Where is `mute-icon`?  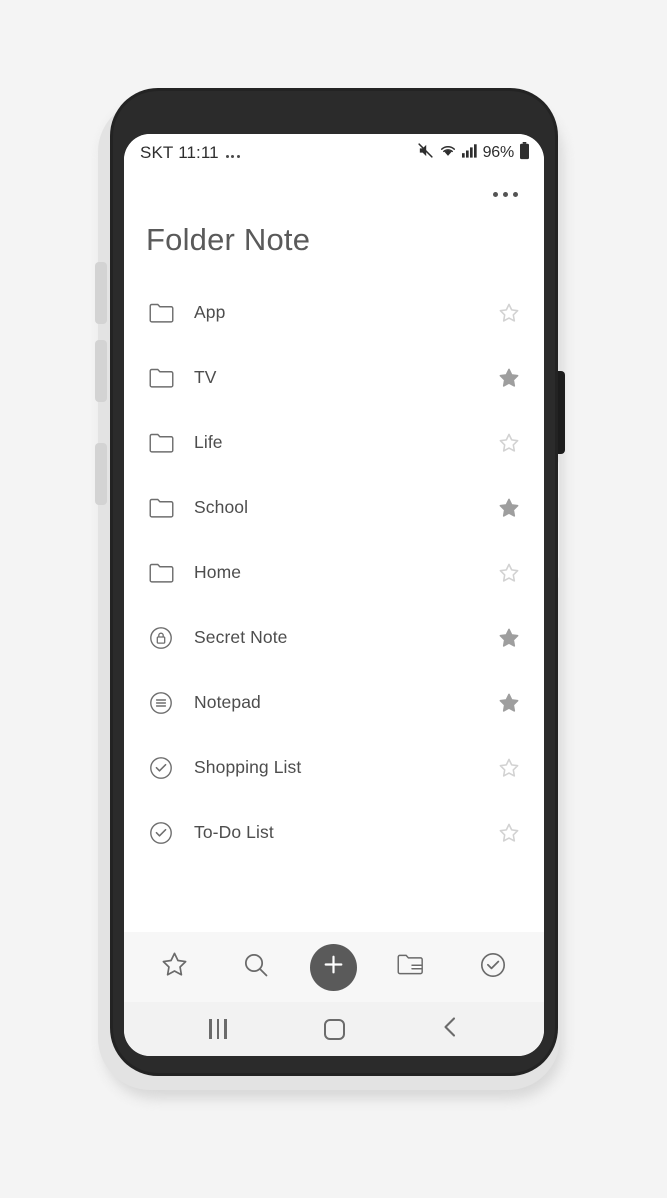
mute-icon is located at coordinates (425, 153).